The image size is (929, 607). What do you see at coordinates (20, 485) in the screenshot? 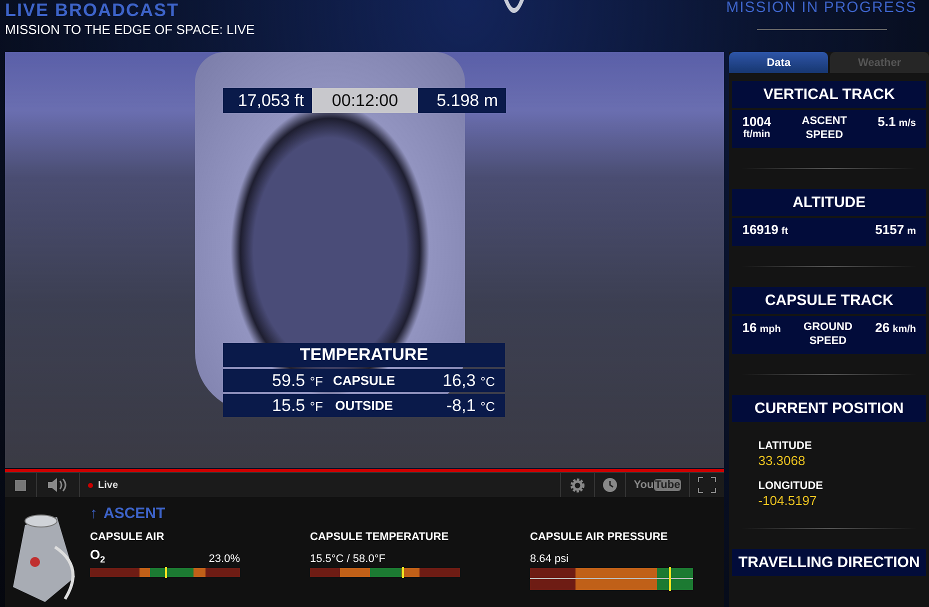
I see `stop-icon` at bounding box center [20, 485].